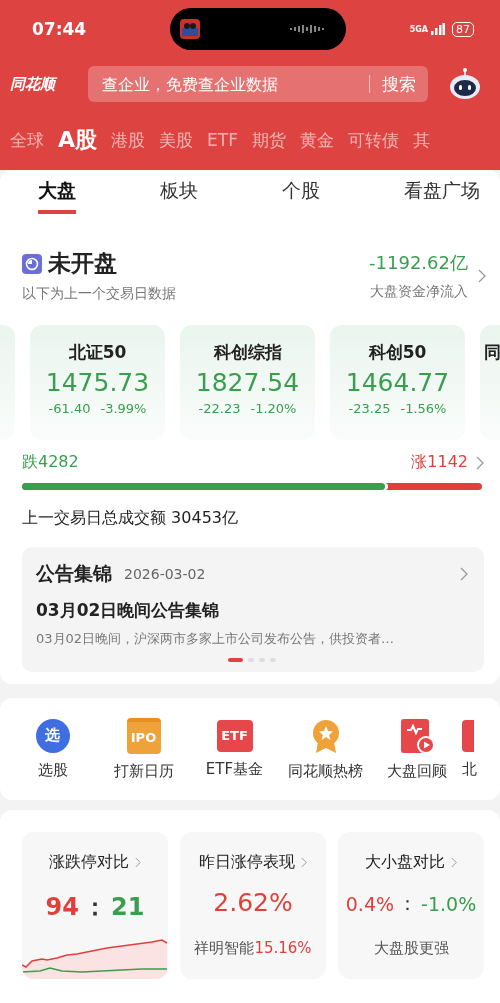  I want to click on quick-link-label: 北, so click(469, 769).